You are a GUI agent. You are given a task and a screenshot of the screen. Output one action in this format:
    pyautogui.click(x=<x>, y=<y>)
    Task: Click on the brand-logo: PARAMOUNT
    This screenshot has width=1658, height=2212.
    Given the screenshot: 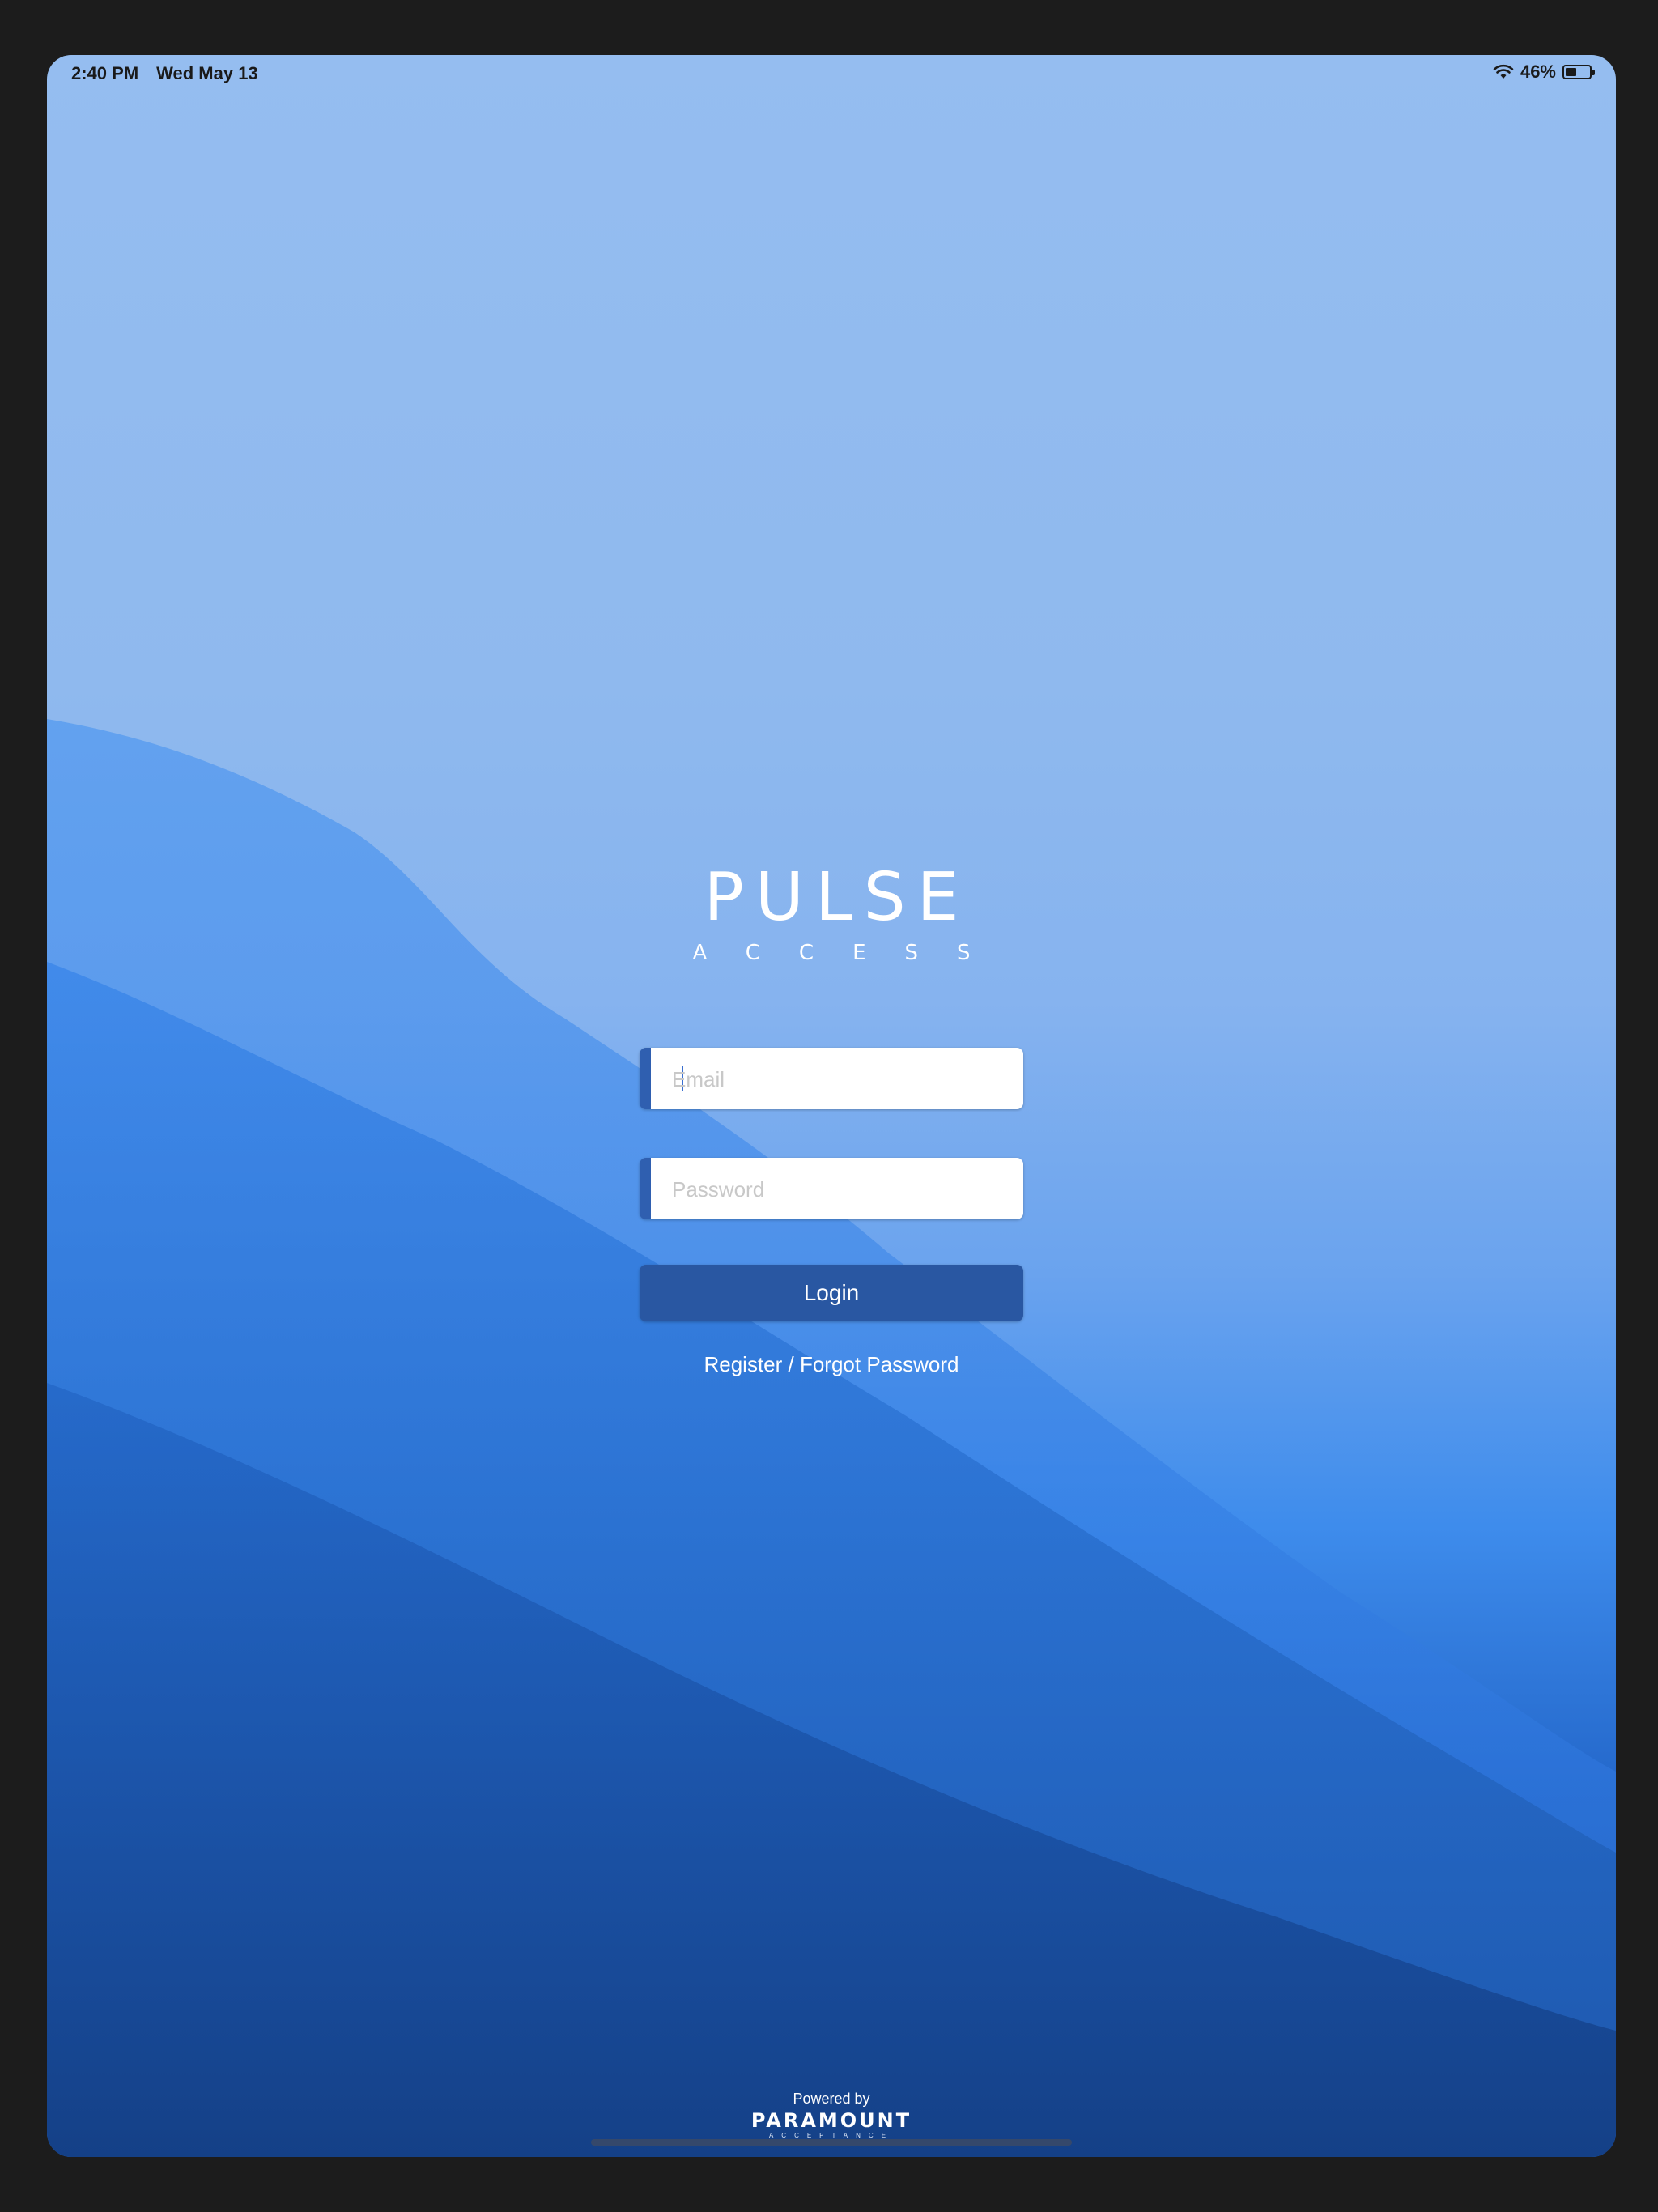 What is the action you would take?
    pyautogui.click(x=831, y=2120)
    